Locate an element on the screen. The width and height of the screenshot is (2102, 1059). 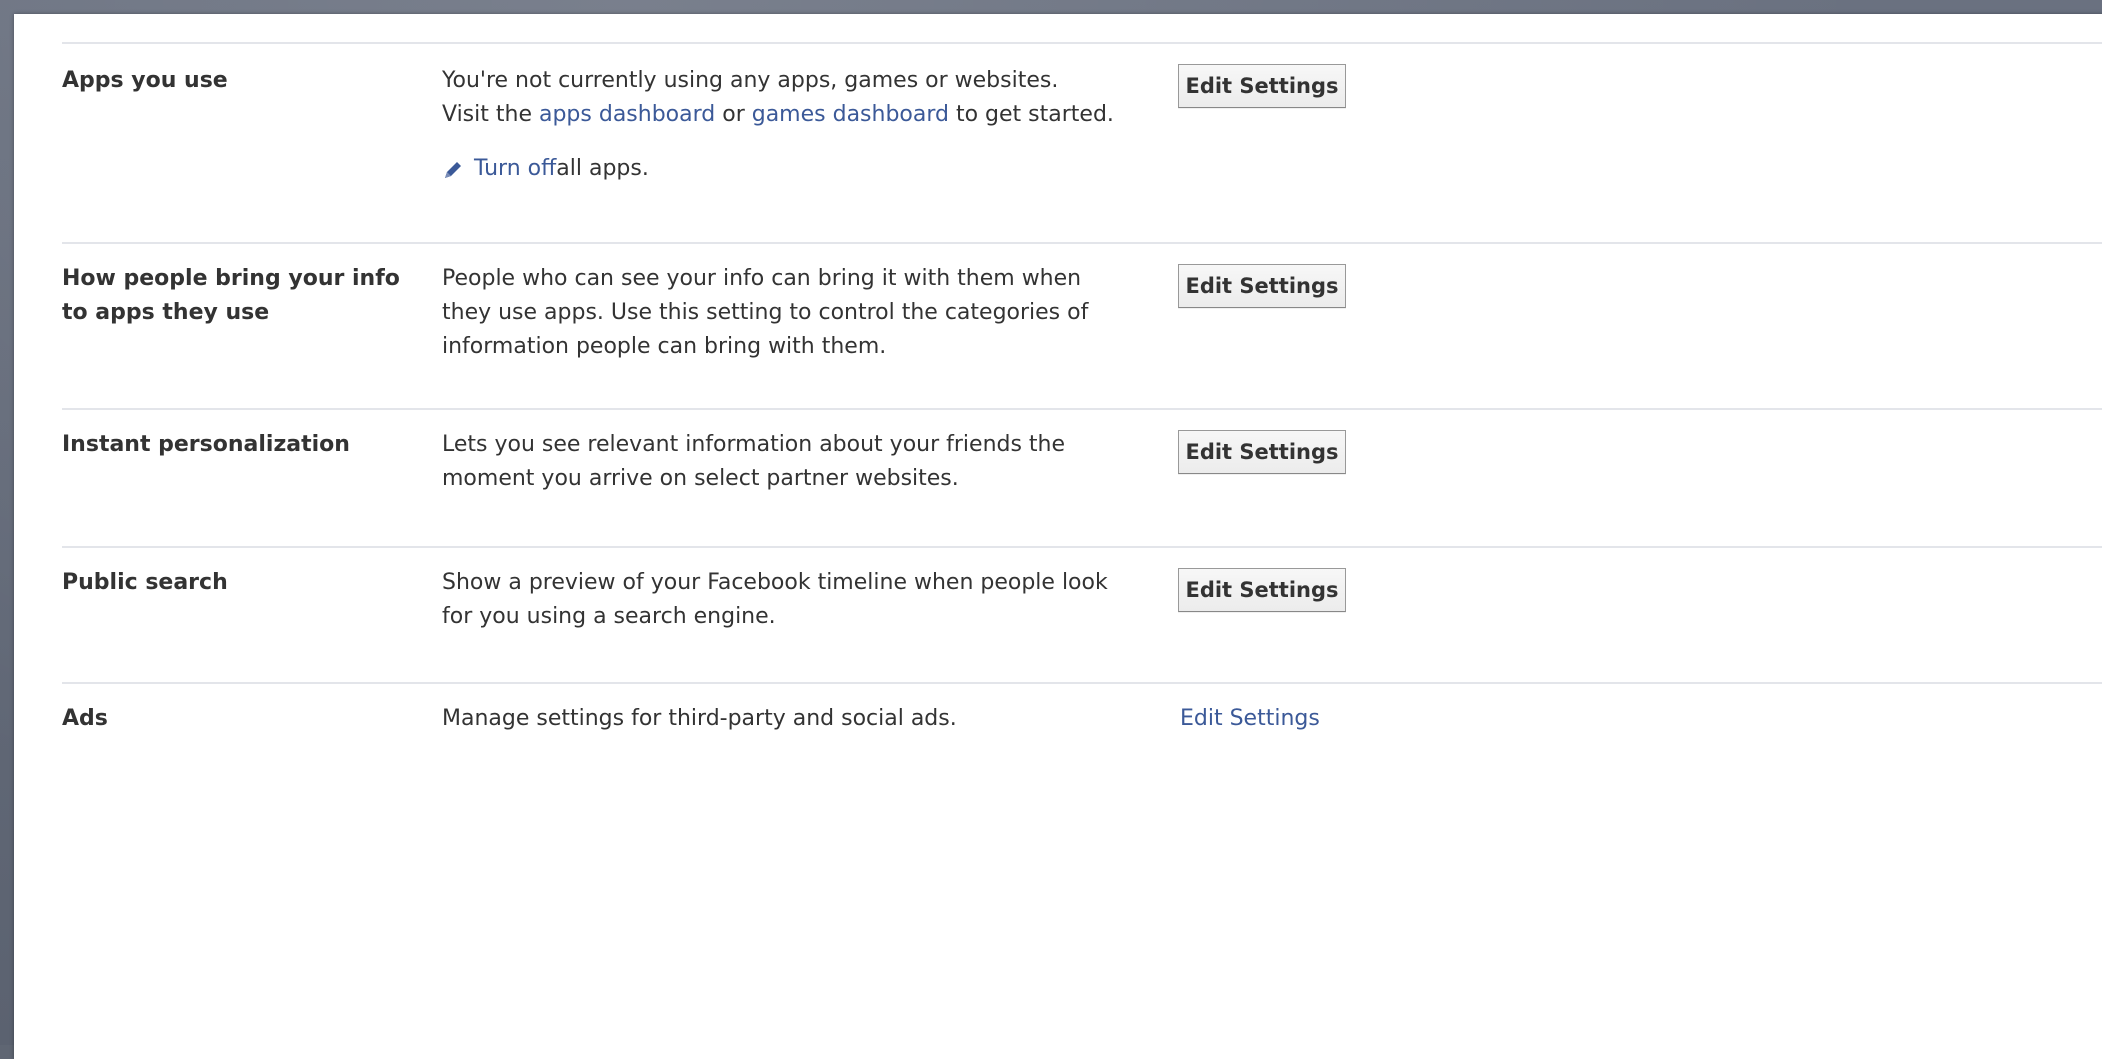
description-line: information people can bring with them. is located at coordinates (664, 346).